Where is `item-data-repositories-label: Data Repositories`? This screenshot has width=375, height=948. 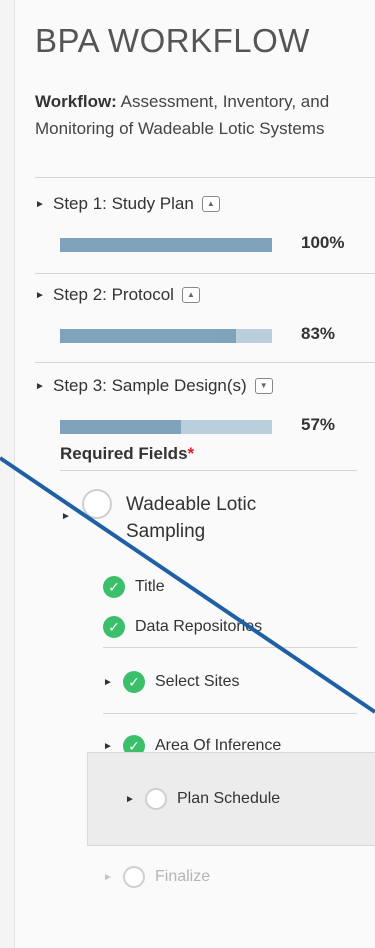 item-data-repositories-label: Data Repositories is located at coordinates (199, 626).